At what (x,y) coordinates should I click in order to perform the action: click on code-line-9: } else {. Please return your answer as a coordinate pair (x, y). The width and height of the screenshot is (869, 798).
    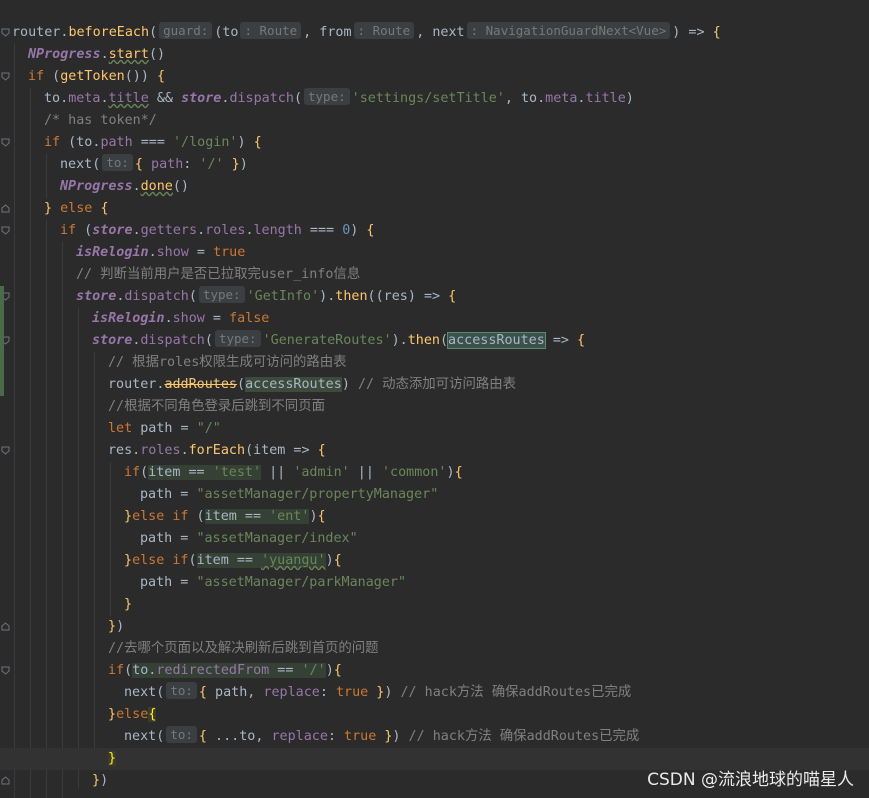
    Looking at the image, I should click on (76, 209).